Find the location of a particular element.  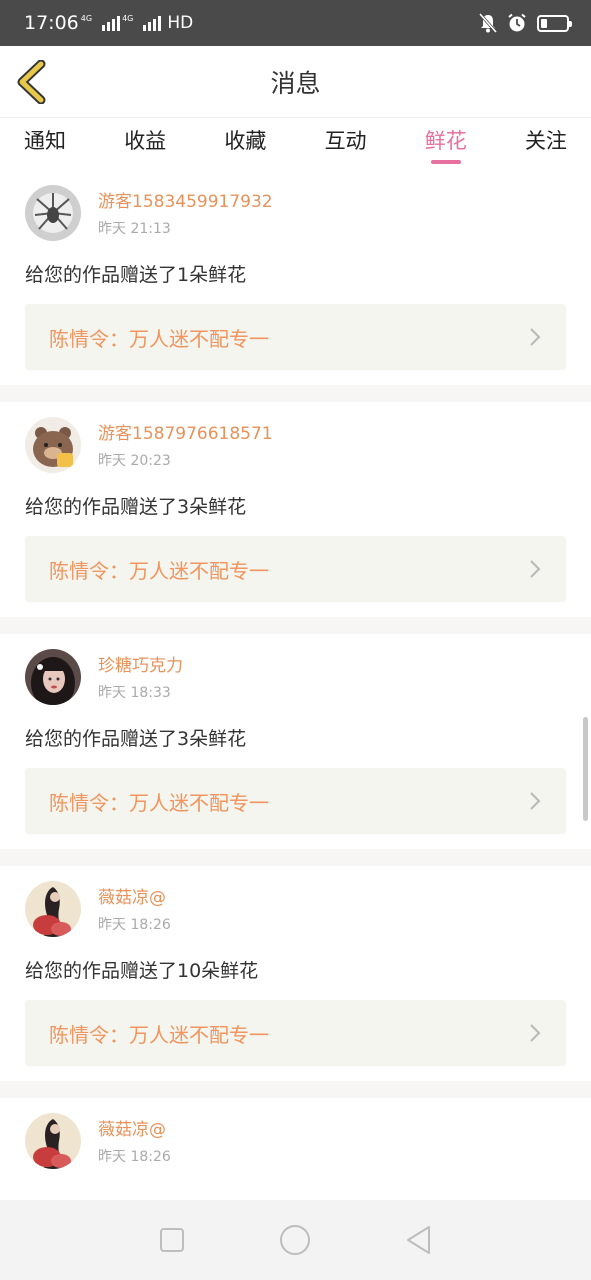

username: 珍糖巧克力 is located at coordinates (140, 663).